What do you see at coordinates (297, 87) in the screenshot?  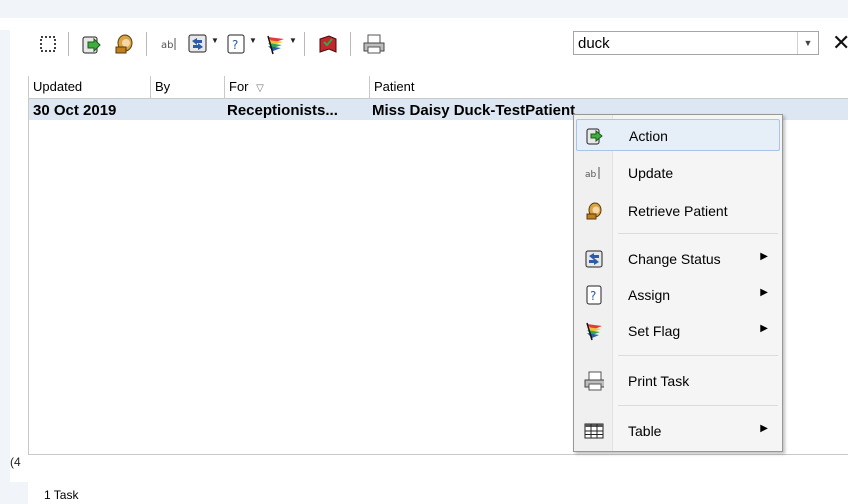 I see `column-header-for: For ▽` at bounding box center [297, 87].